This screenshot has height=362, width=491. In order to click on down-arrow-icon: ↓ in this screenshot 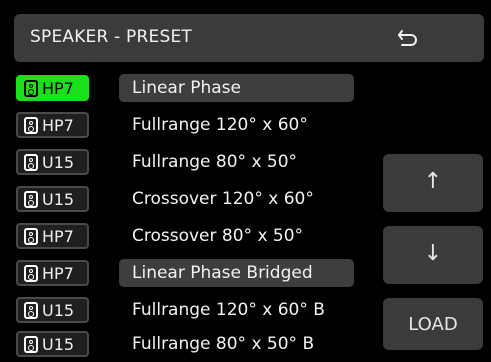, I will do `click(433, 253)`.